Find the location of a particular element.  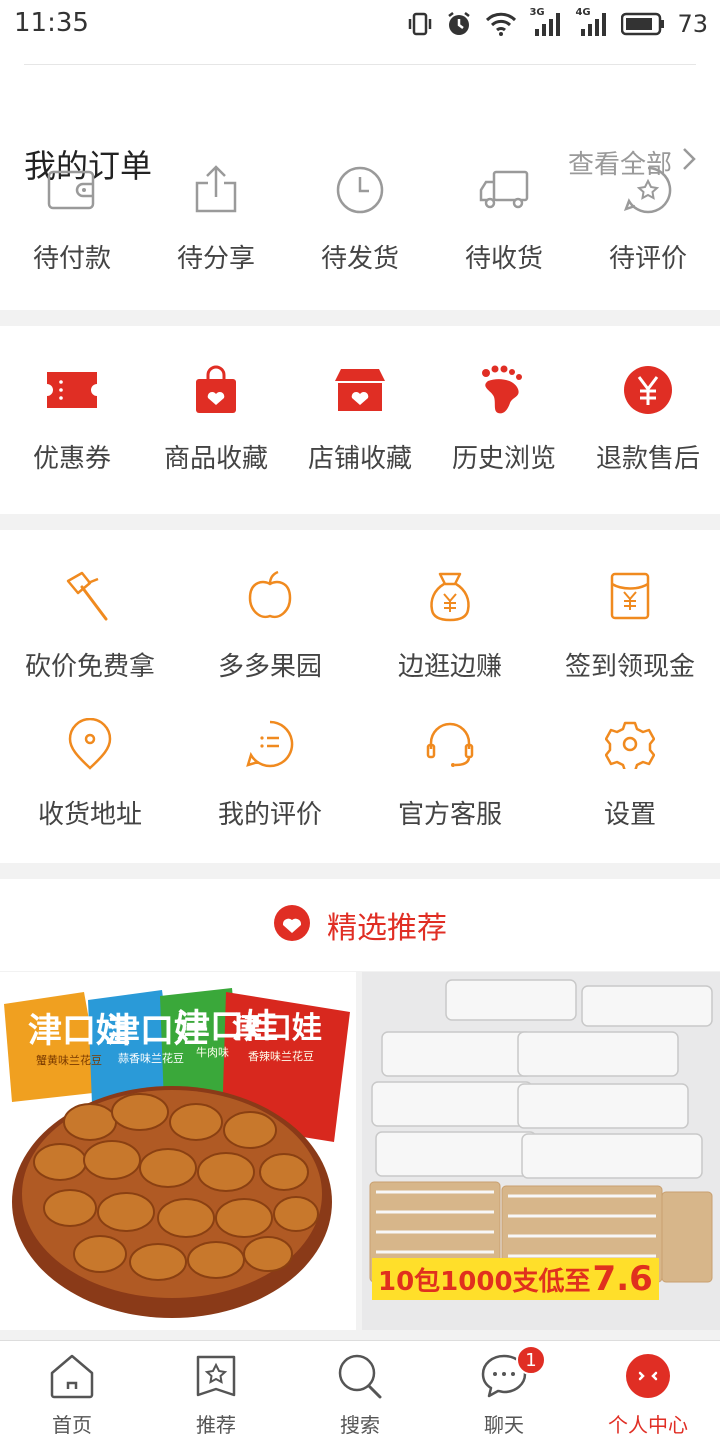

unread-badge: 1 is located at coordinates (531, 1360).